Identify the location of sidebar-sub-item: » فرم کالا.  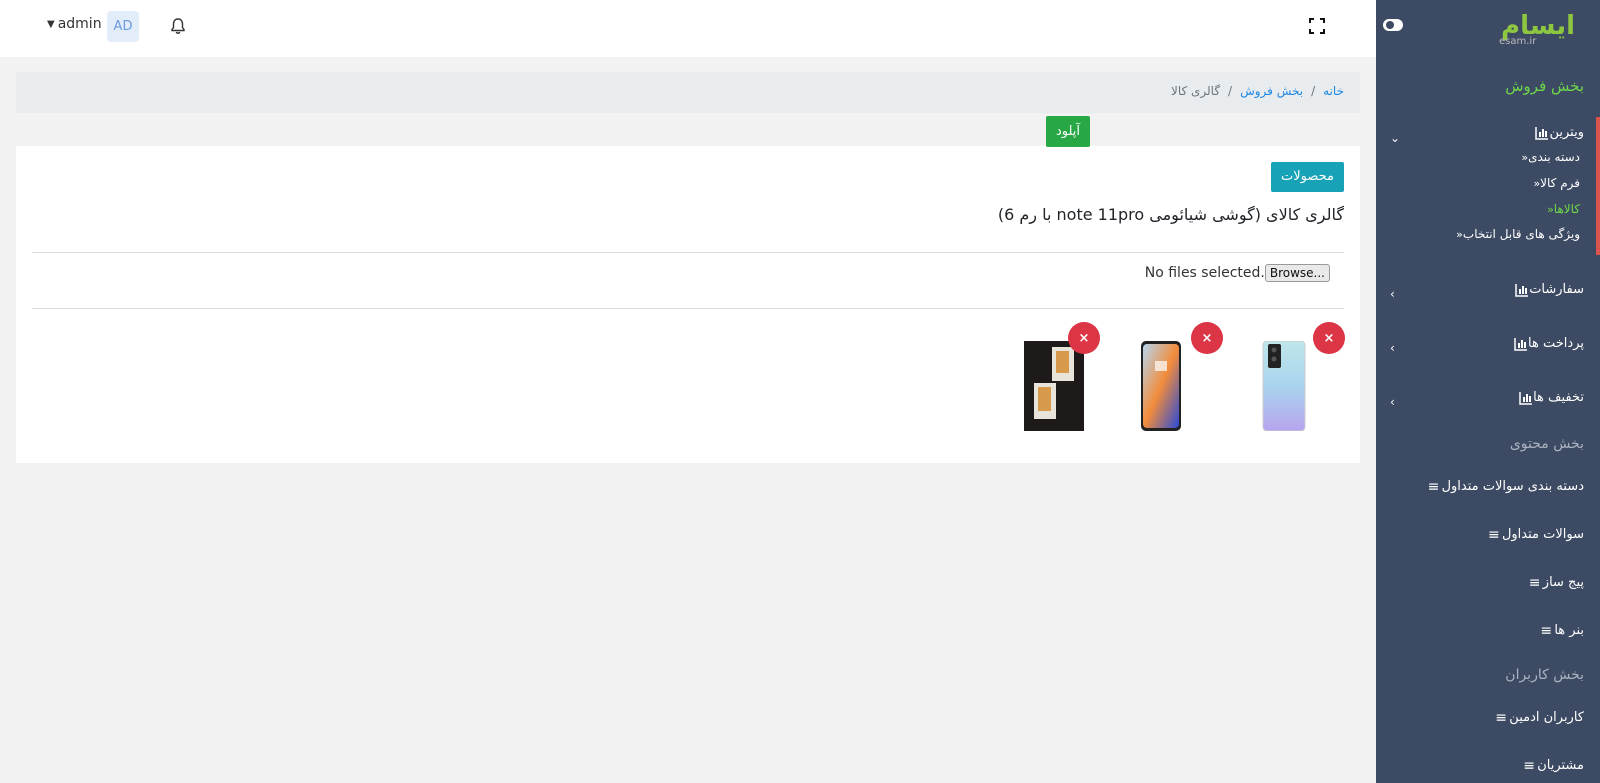
(1549, 183).